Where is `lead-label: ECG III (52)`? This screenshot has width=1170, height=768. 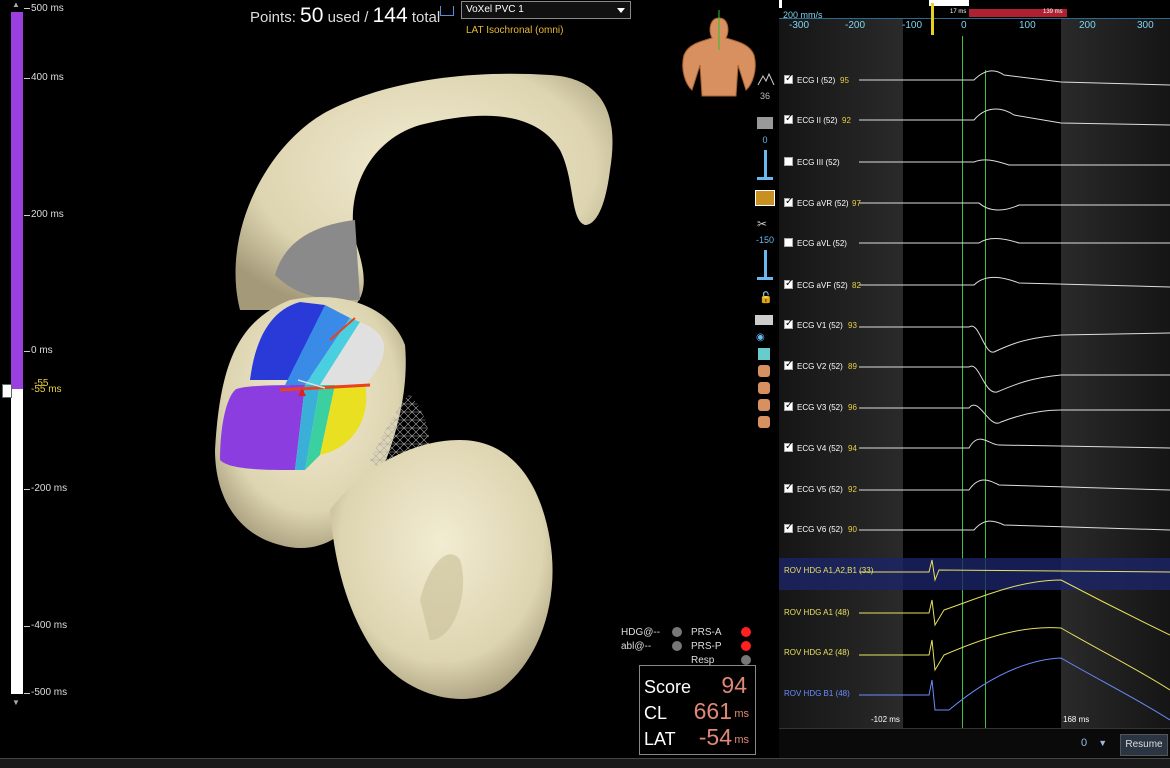
lead-label: ECG III (52) is located at coordinates (818, 162).